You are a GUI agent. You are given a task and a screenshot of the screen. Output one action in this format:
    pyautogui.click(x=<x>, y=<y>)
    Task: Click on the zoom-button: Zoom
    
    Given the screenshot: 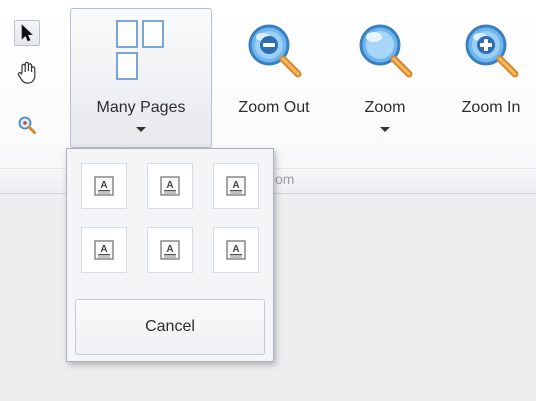 What is the action you would take?
    pyautogui.click(x=385, y=78)
    